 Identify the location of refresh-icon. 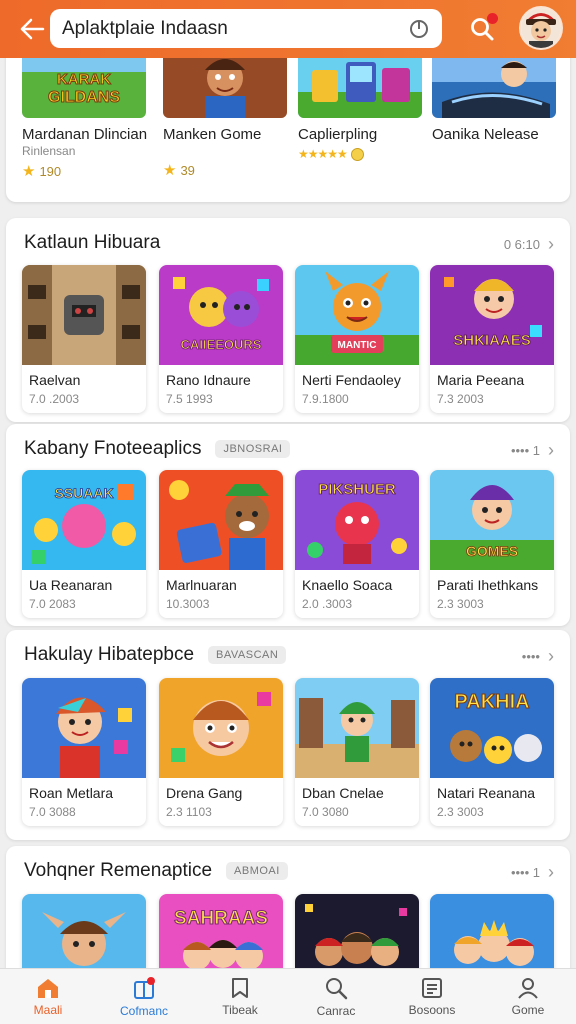
(419, 29).